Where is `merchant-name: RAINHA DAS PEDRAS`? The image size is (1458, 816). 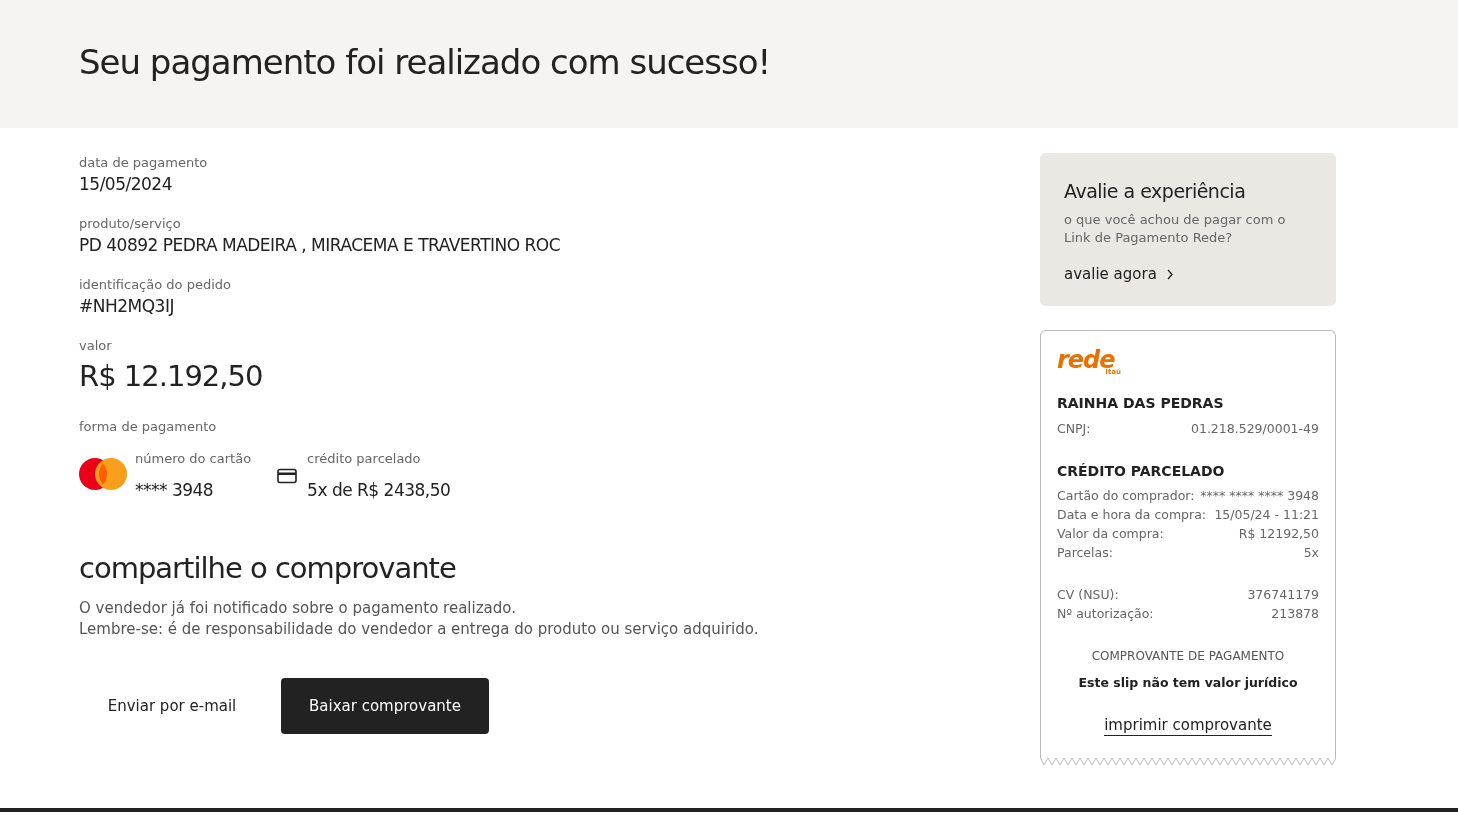 merchant-name: RAINHA DAS PEDRAS is located at coordinates (1141, 403).